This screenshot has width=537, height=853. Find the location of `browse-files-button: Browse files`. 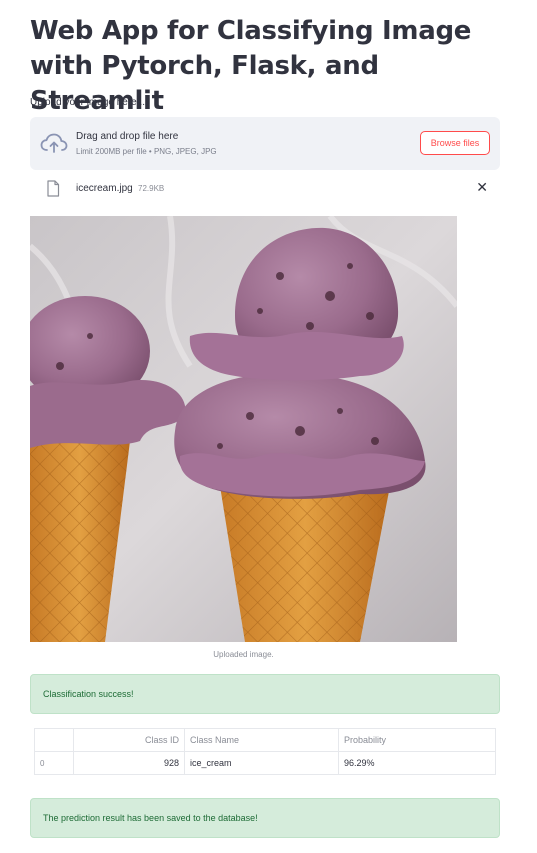

browse-files-button: Browse files is located at coordinates (455, 143).